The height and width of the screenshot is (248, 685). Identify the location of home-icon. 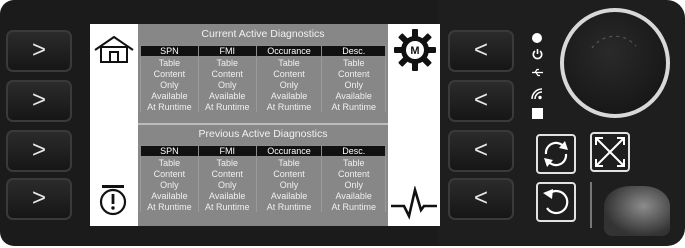
(114, 49).